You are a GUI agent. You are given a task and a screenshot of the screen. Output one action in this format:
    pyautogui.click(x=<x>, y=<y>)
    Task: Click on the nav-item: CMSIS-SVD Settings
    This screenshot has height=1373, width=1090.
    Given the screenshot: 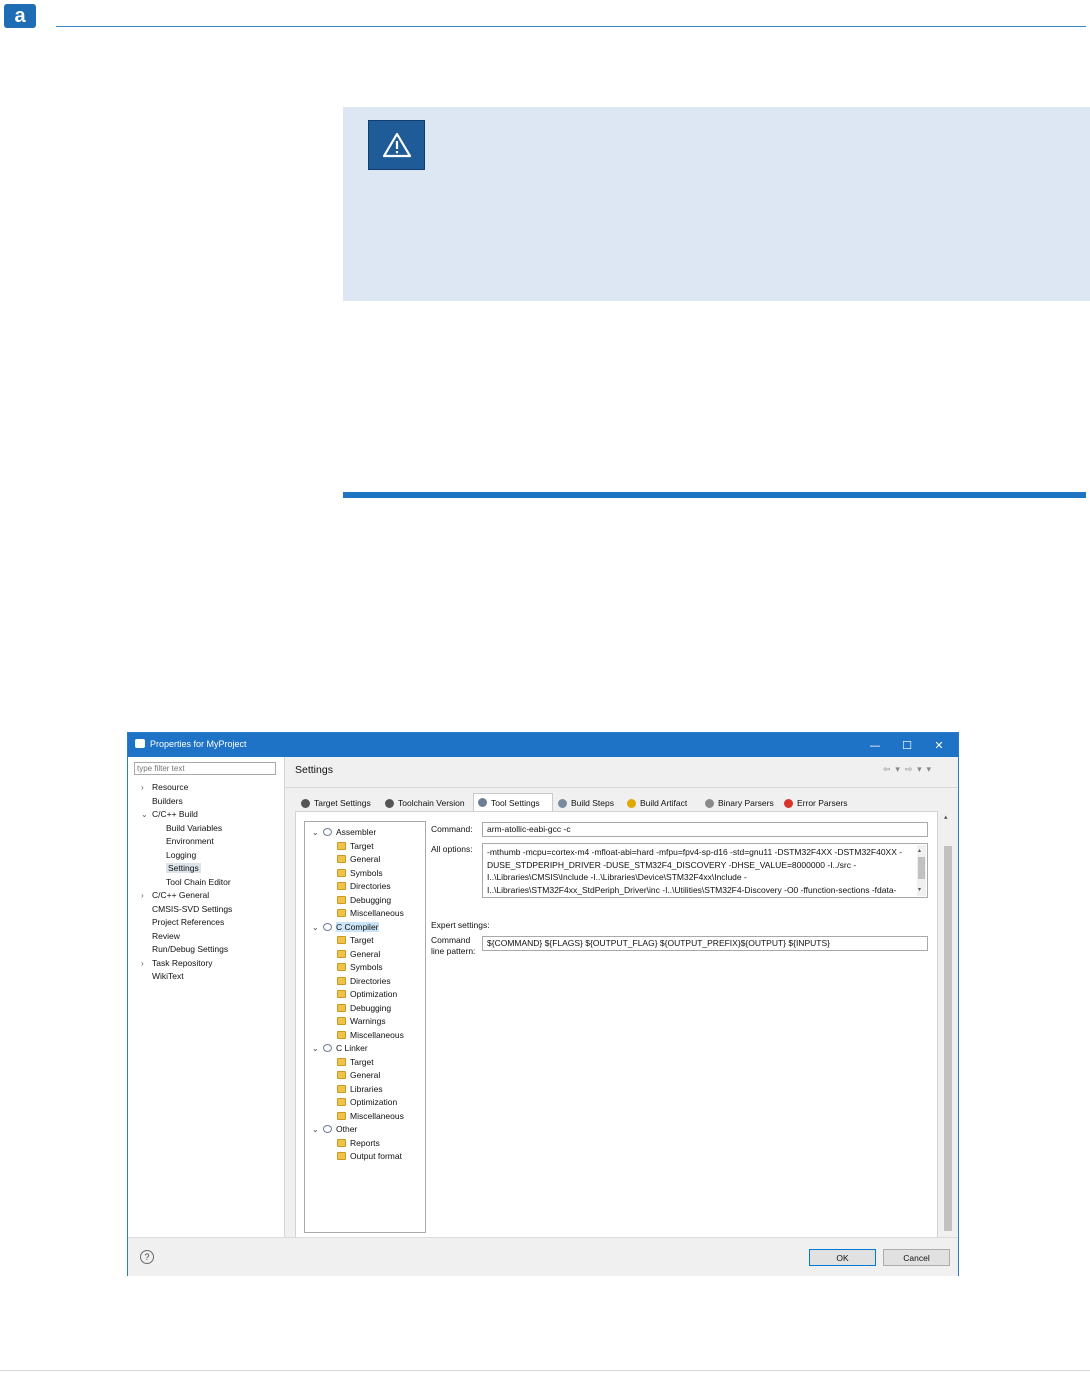 What is the action you would take?
    pyautogui.click(x=192, y=909)
    